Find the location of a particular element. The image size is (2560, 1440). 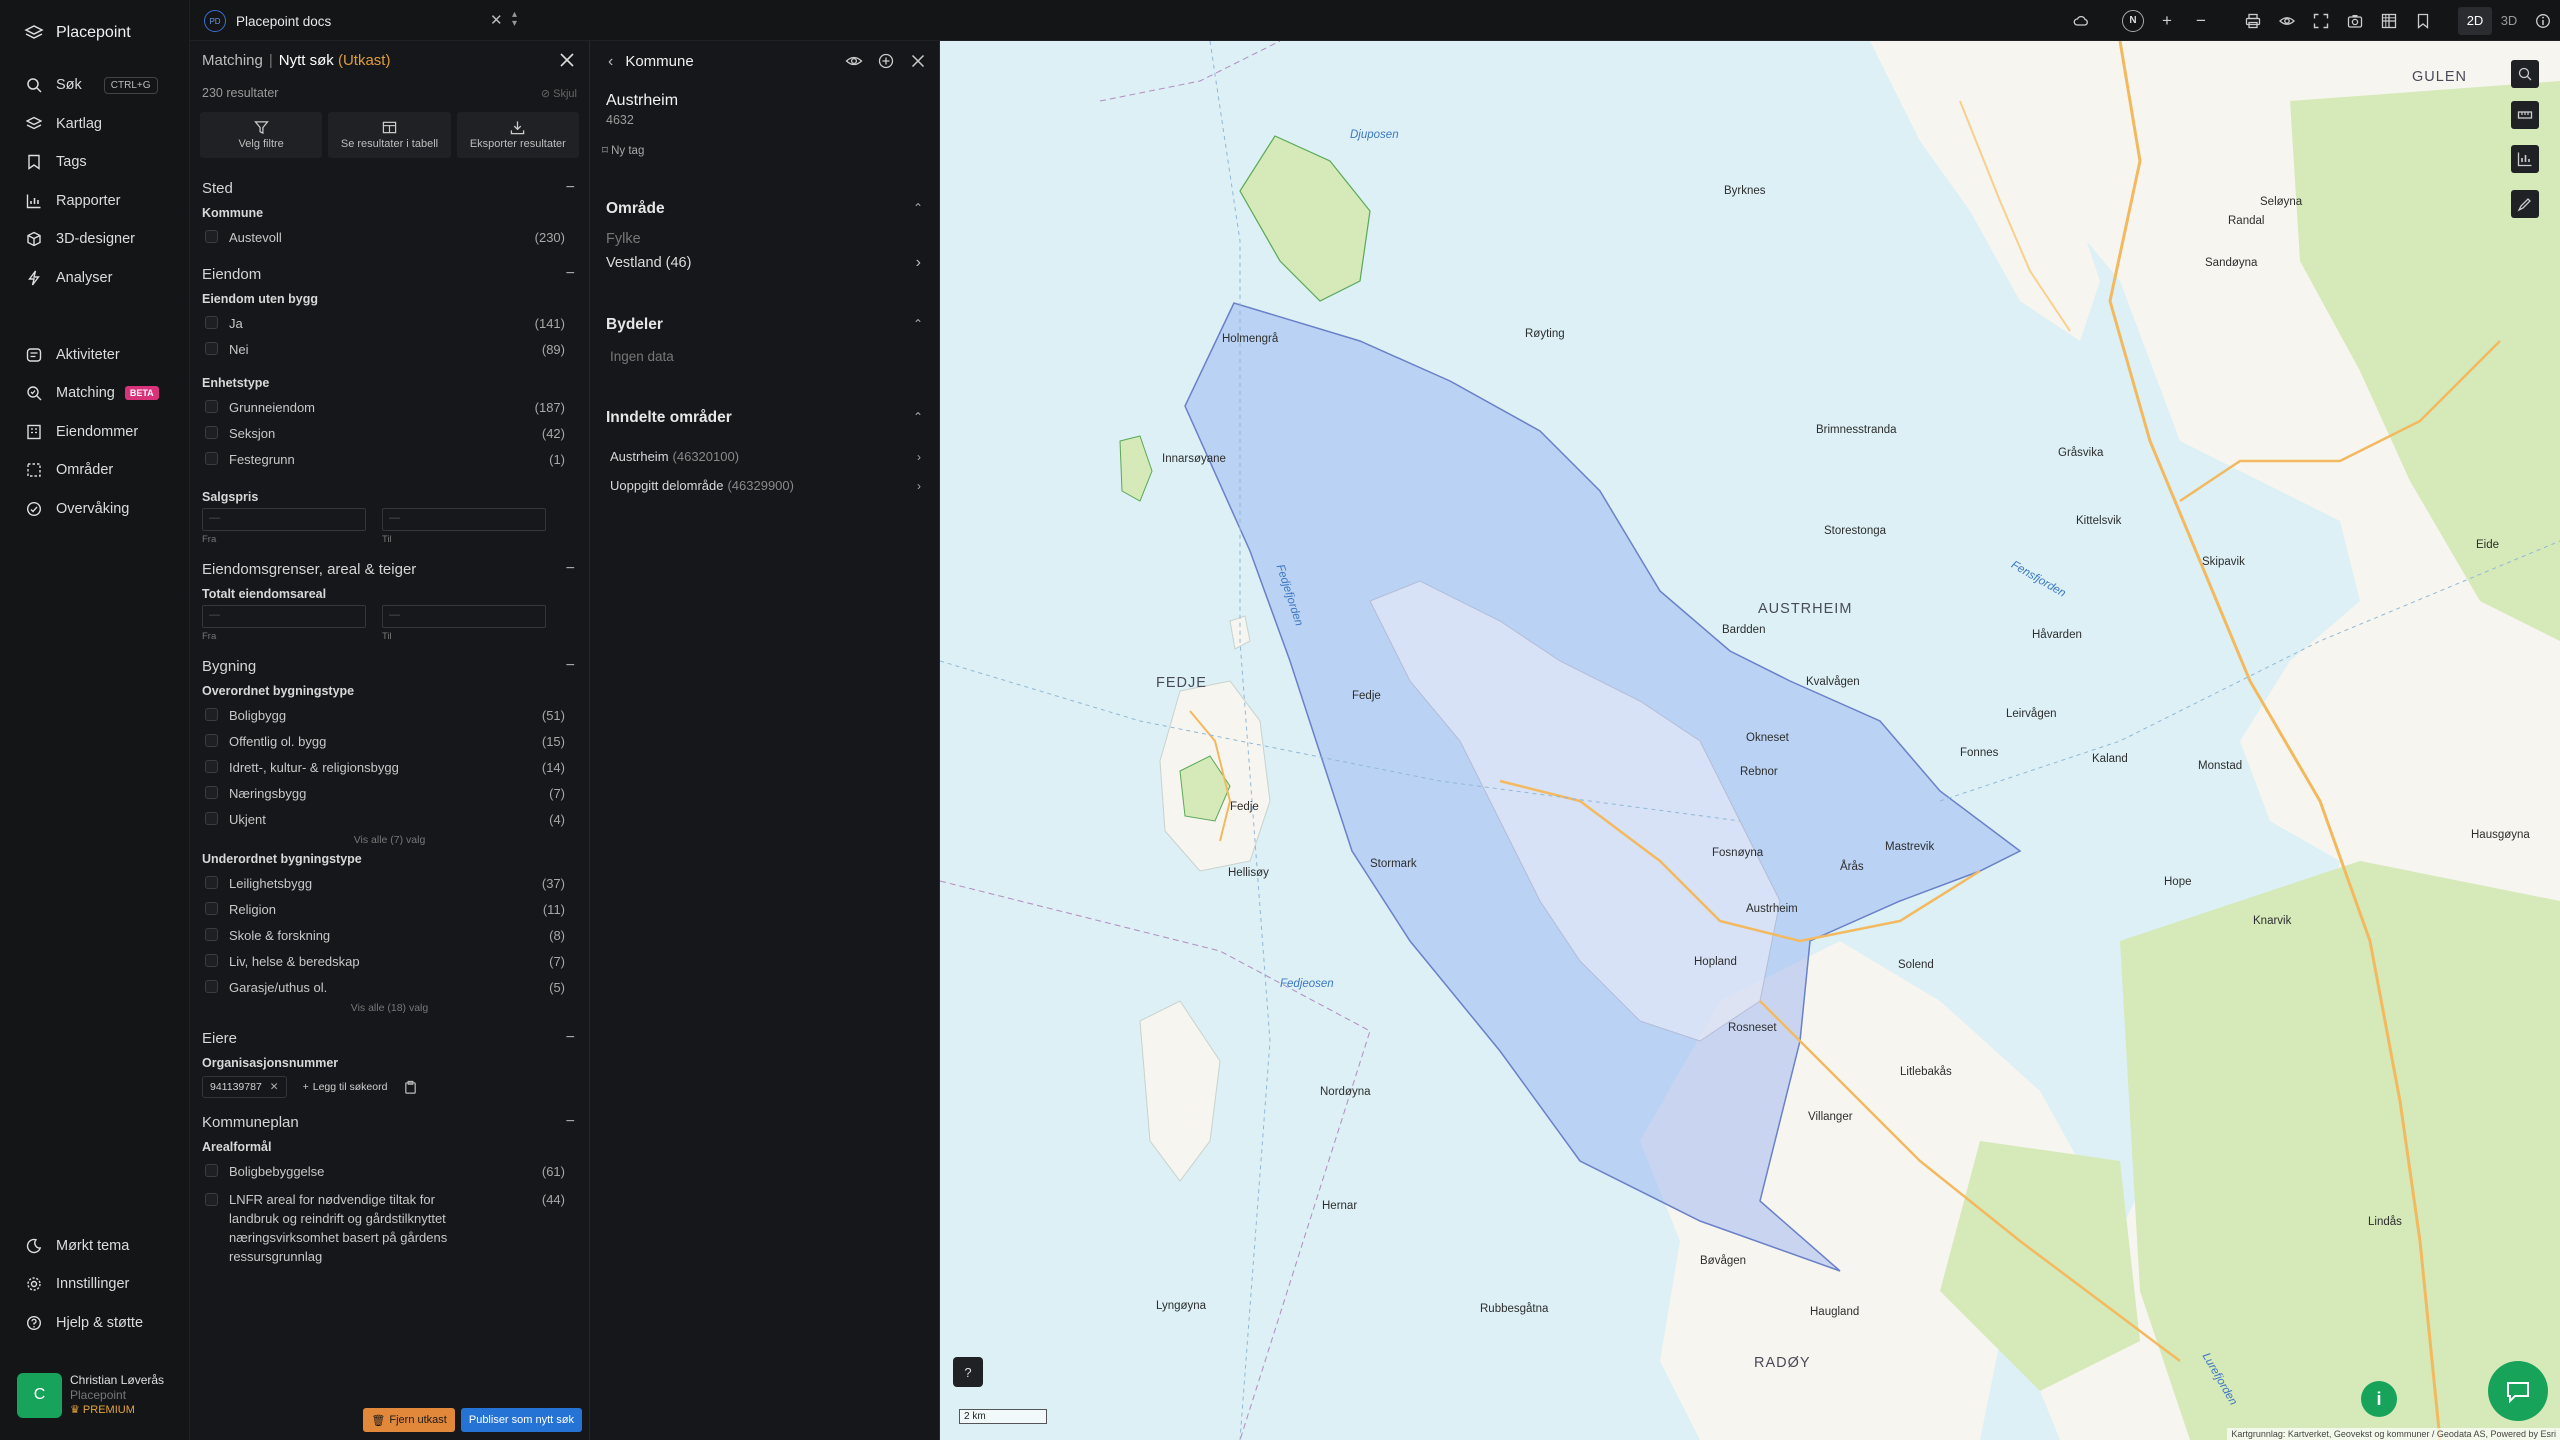

section-title: Eiendom is located at coordinates (389, 274).